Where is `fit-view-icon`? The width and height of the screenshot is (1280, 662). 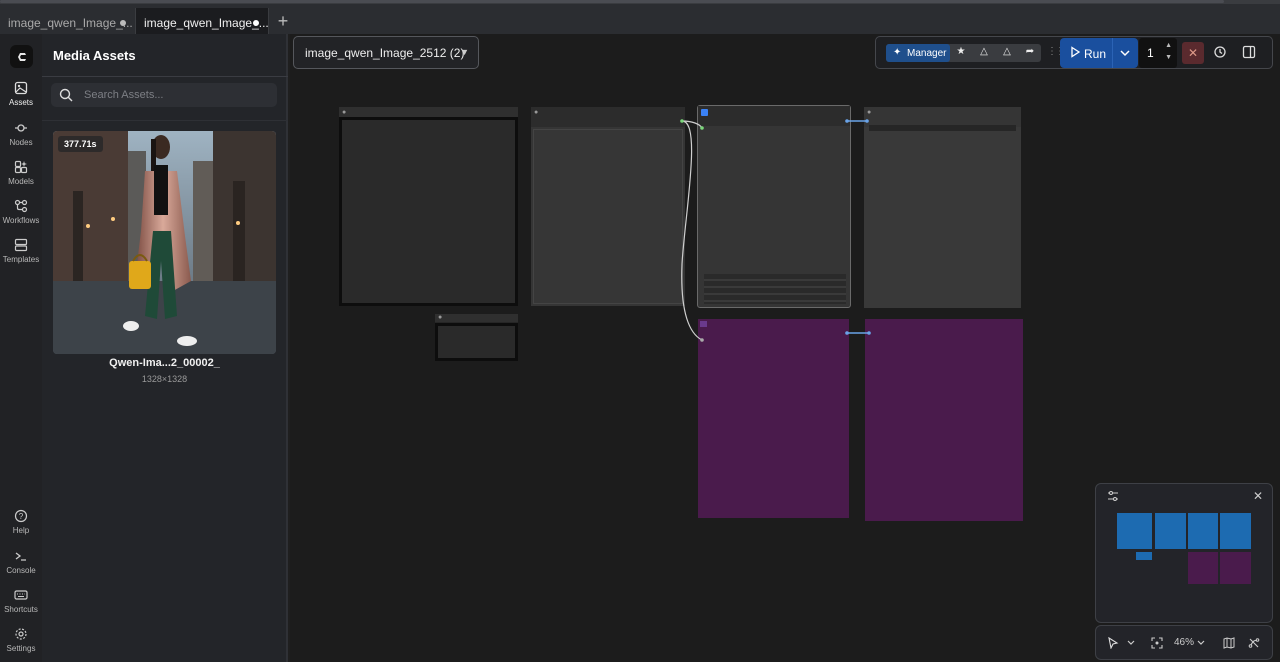 fit-view-icon is located at coordinates (1157, 643).